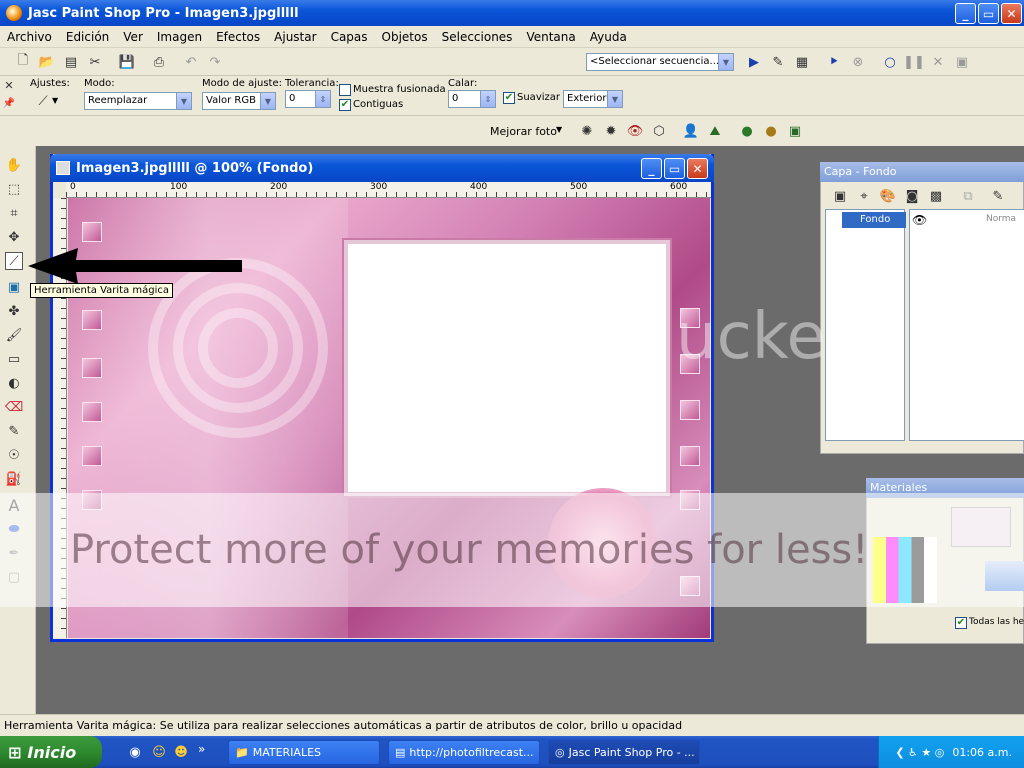 The height and width of the screenshot is (768, 1024). I want to click on sample-merged-checkbox, so click(345, 90).